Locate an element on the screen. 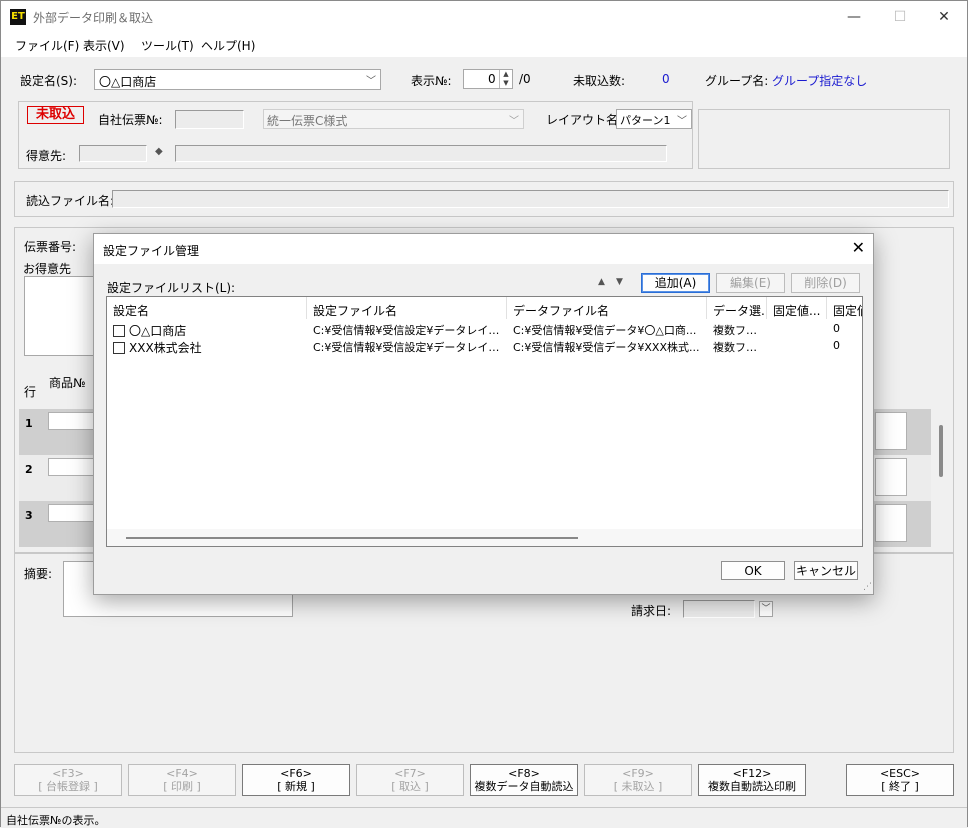 This screenshot has width=968, height=828. display-no-stepper: 0 ▲ ▼ is located at coordinates (488, 79).